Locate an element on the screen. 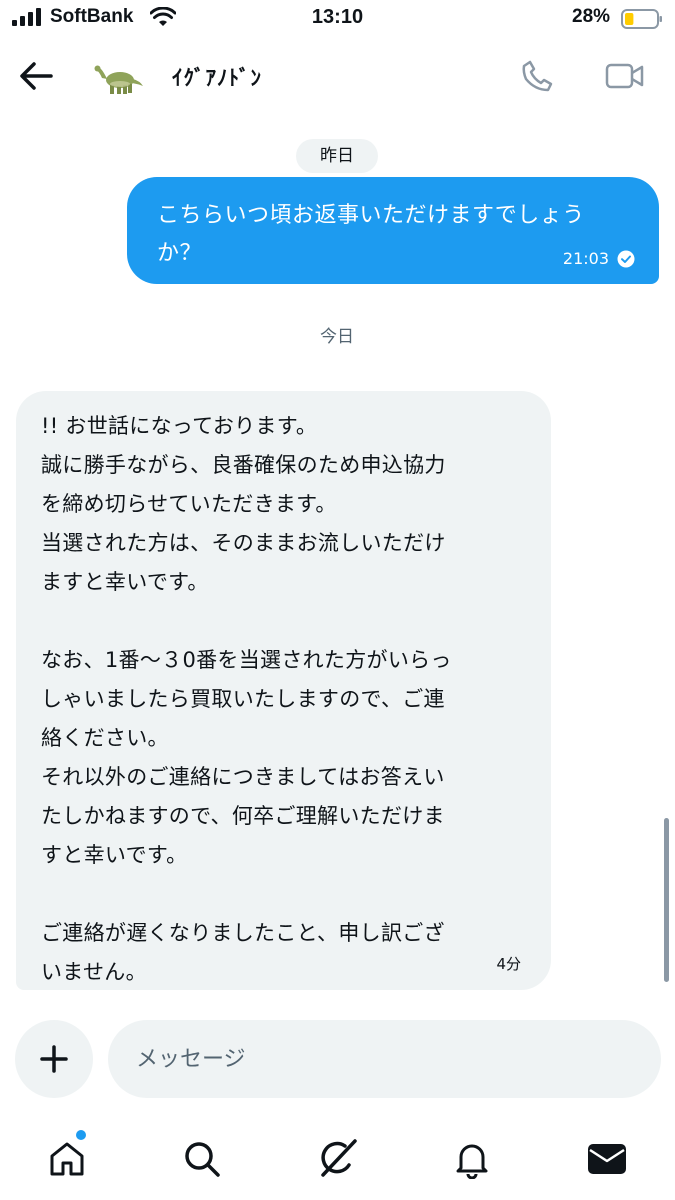 The image size is (675, 1200). bell-icon is located at coordinates (472, 1161).